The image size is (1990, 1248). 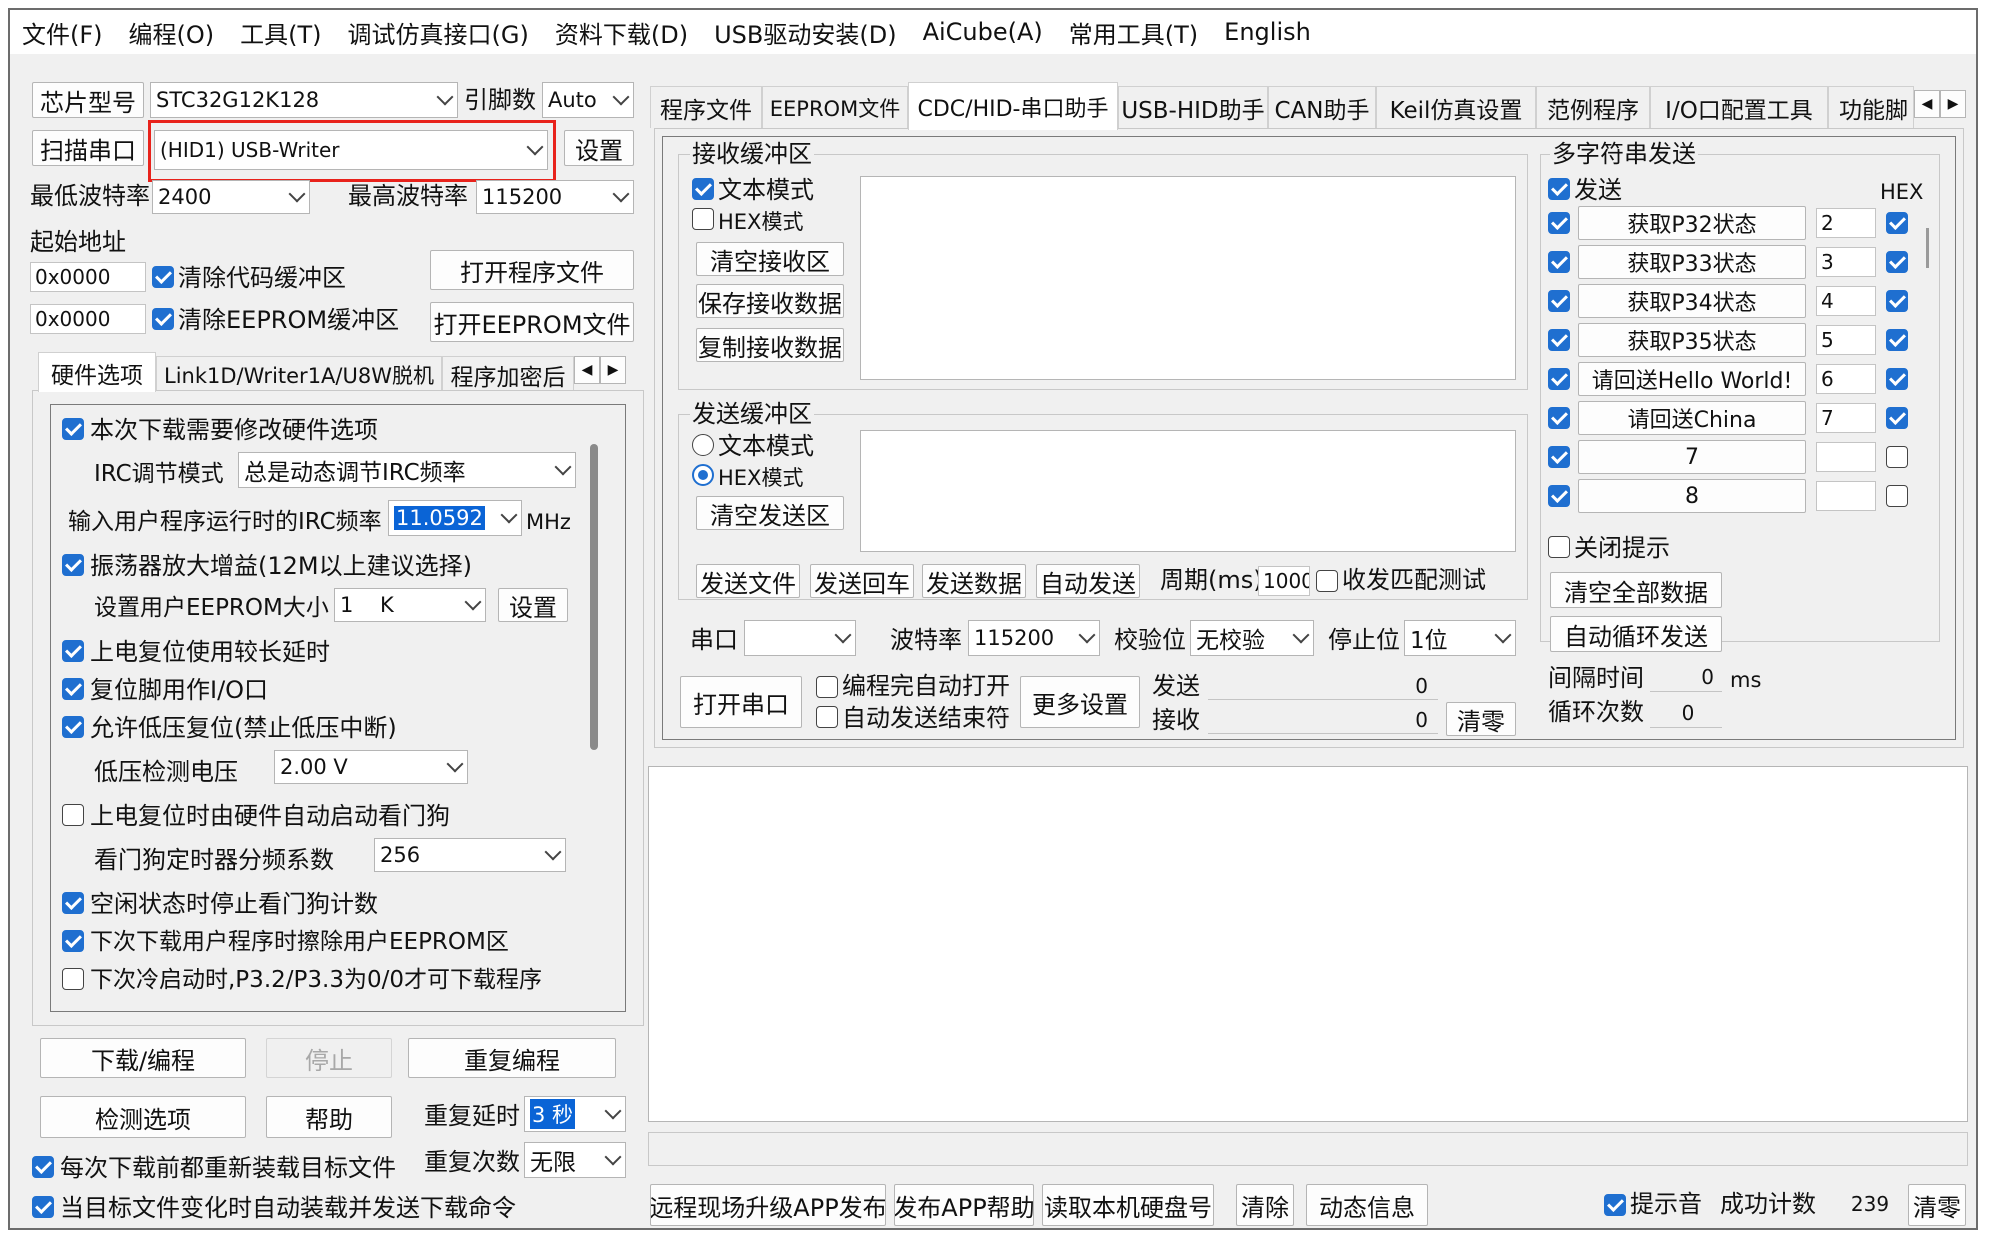 I want to click on tab-program-file: 程序文件, so click(x=706, y=107).